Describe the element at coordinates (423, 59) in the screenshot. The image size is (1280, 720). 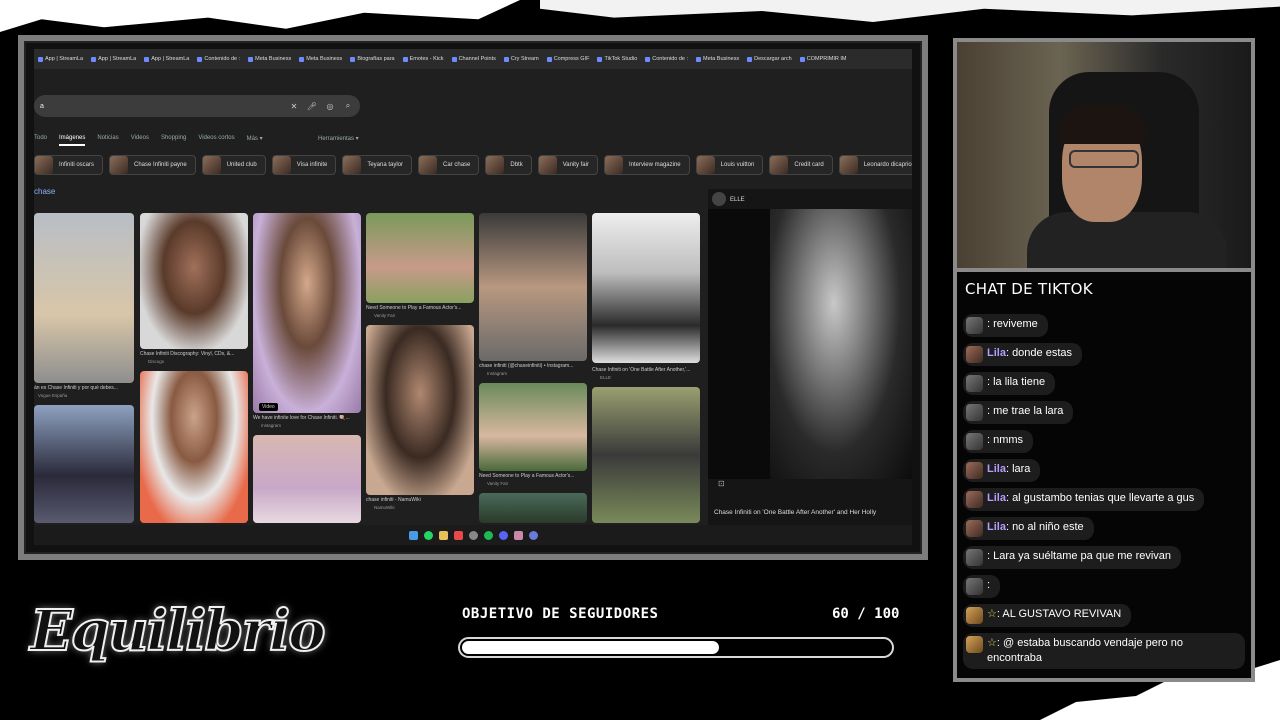
I see `bookmark-item: Emotes - Kick` at that location.